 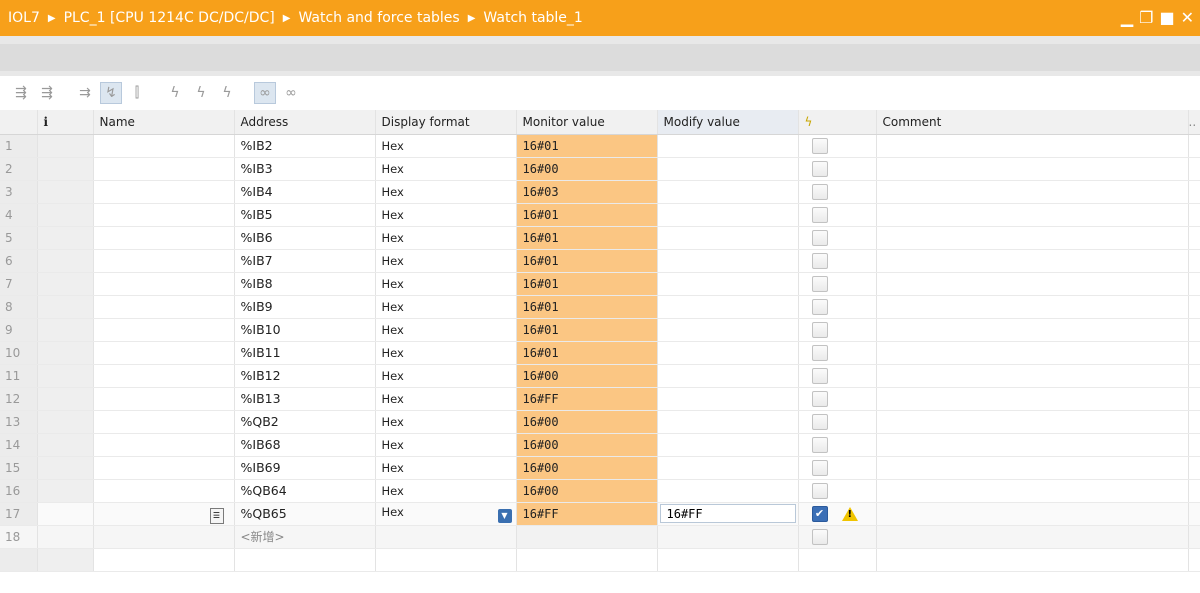 What do you see at coordinates (305, 215) in the screenshot?
I see `address-cell: %IB5` at bounding box center [305, 215].